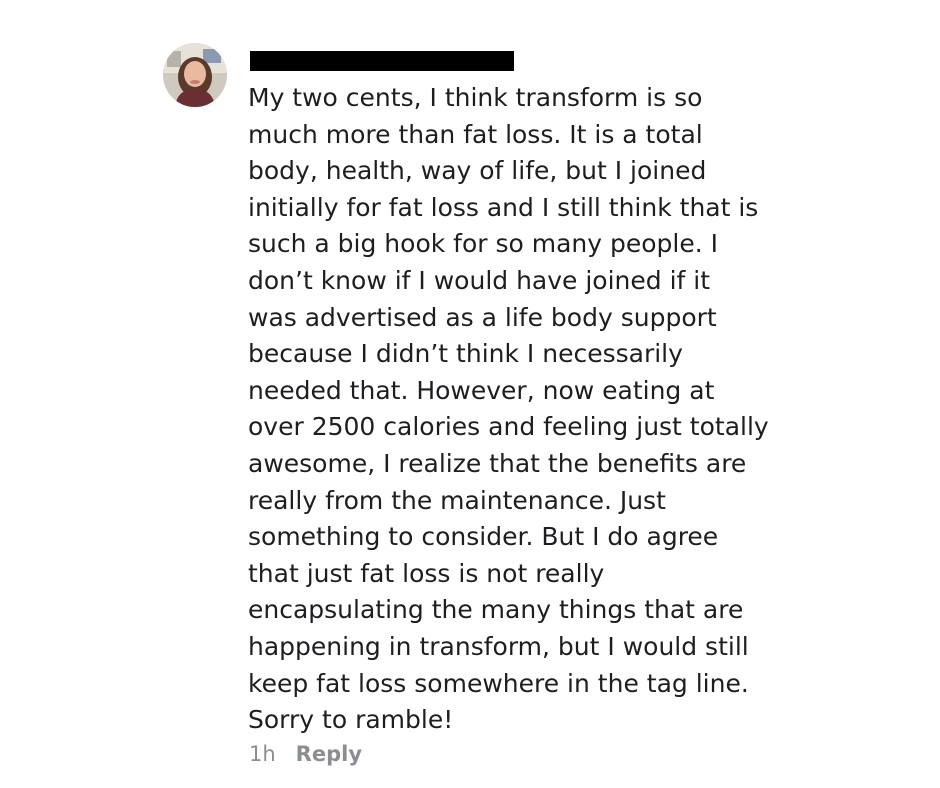  Describe the element at coordinates (475, 97) in the screenshot. I see `comment-line: My two cents, I think transform is so` at that location.